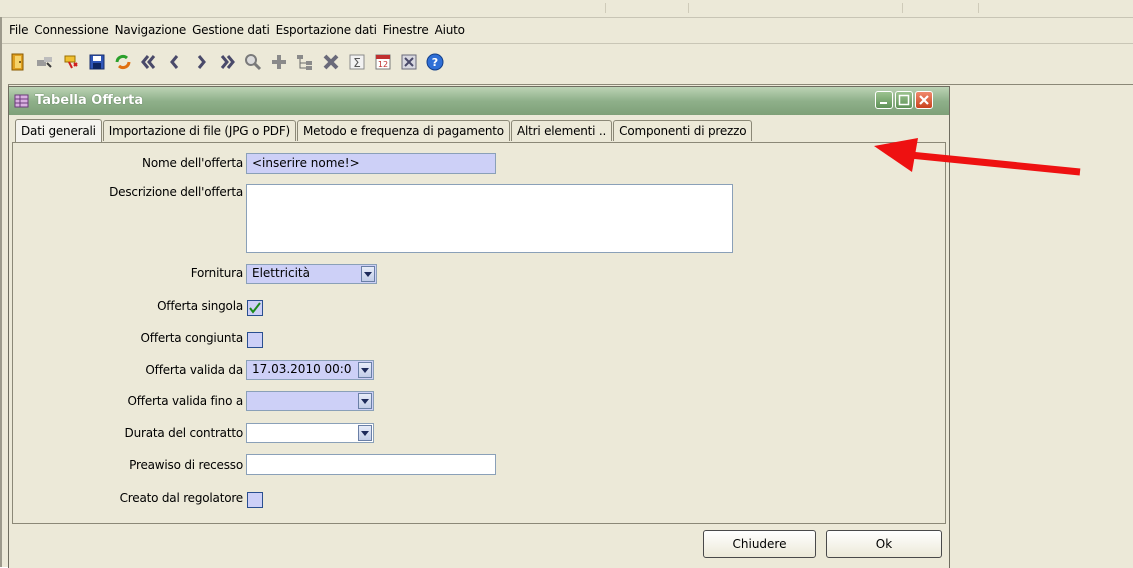 This screenshot has width=1133, height=568. I want to click on checkmark-icon, so click(255, 308).